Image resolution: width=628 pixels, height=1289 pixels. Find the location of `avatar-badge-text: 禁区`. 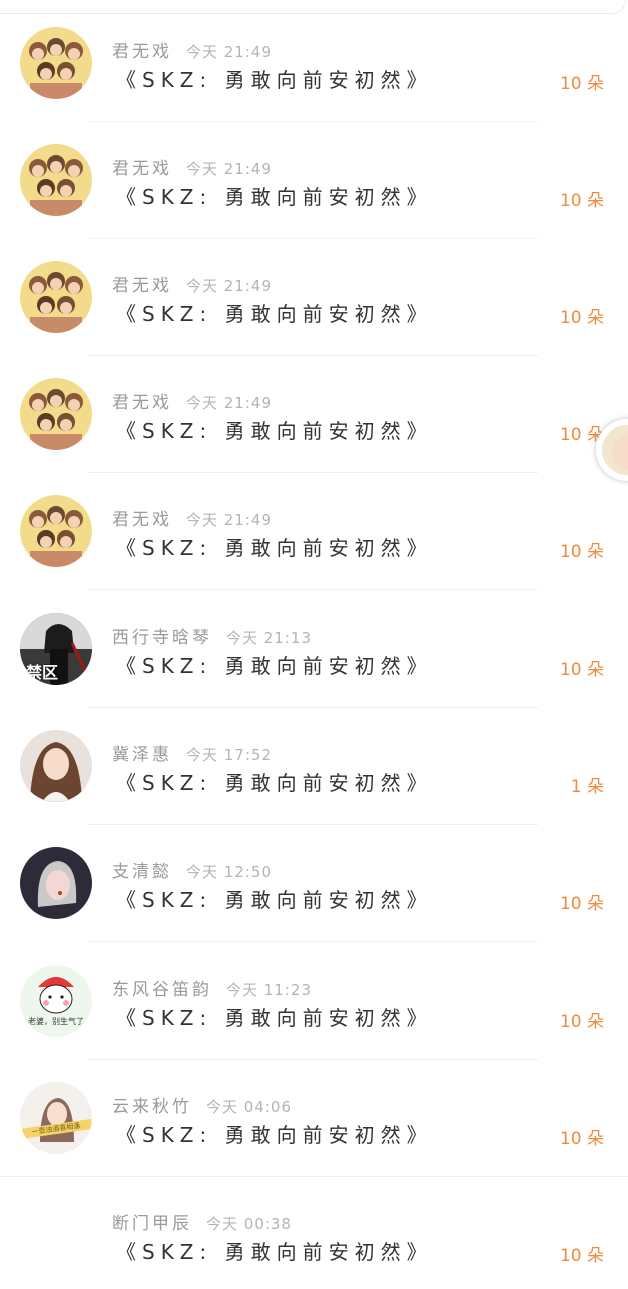

avatar-badge-text: 禁区 is located at coordinates (42, 672).